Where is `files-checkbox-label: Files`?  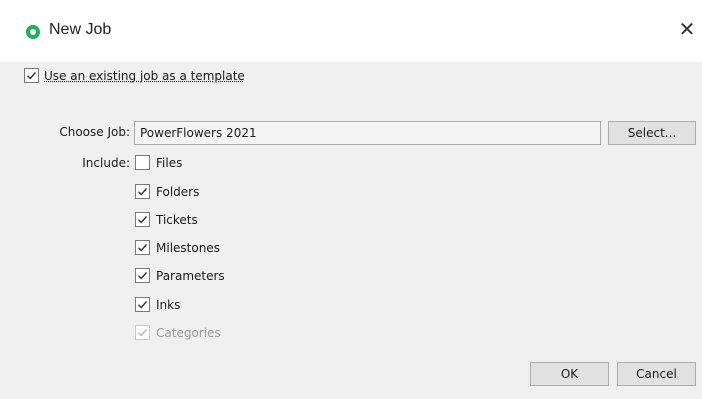
files-checkbox-label: Files is located at coordinates (169, 163).